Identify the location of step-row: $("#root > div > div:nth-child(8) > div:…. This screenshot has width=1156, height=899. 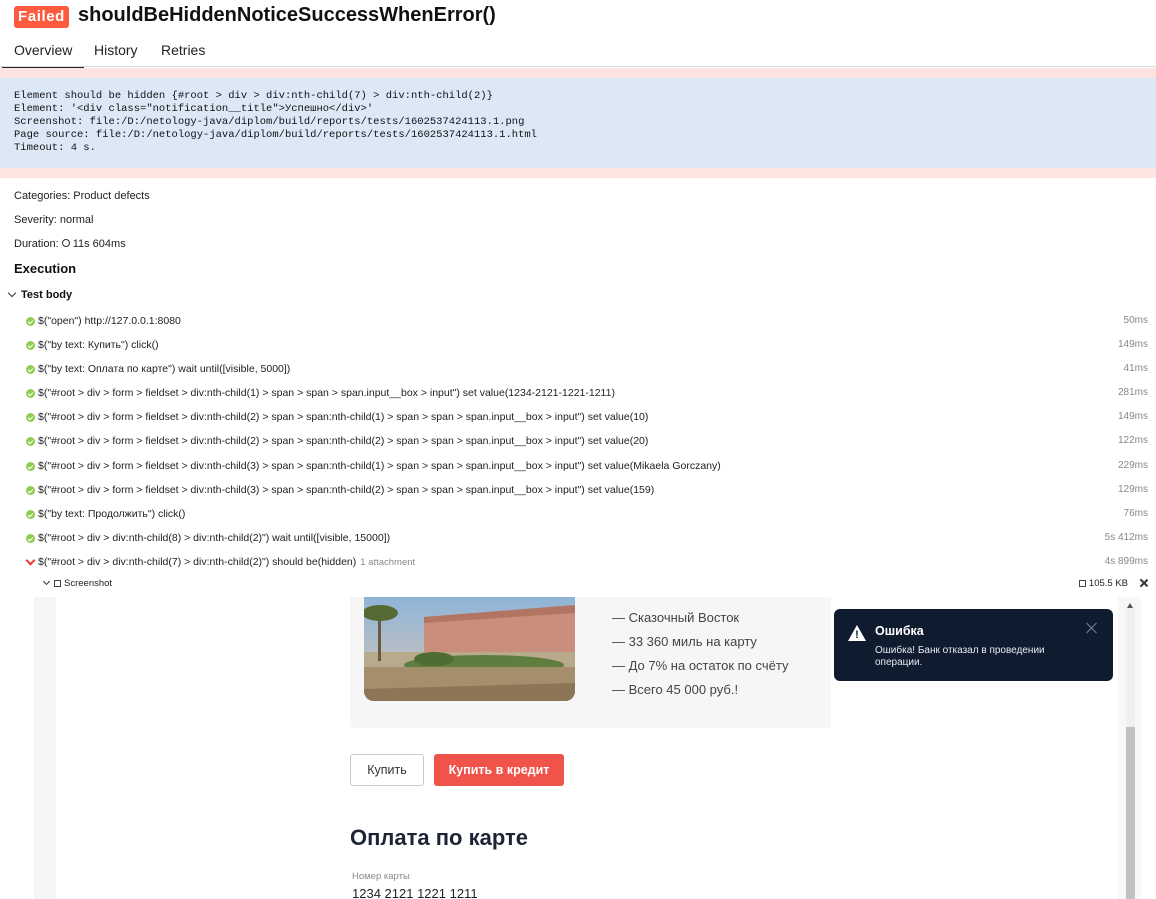
(587, 541).